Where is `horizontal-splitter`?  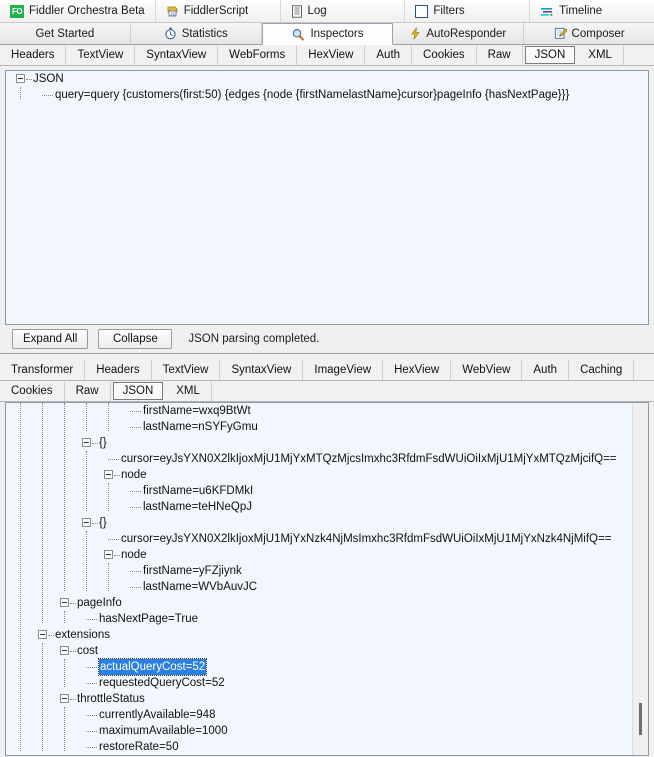 horizontal-splitter is located at coordinates (327, 356).